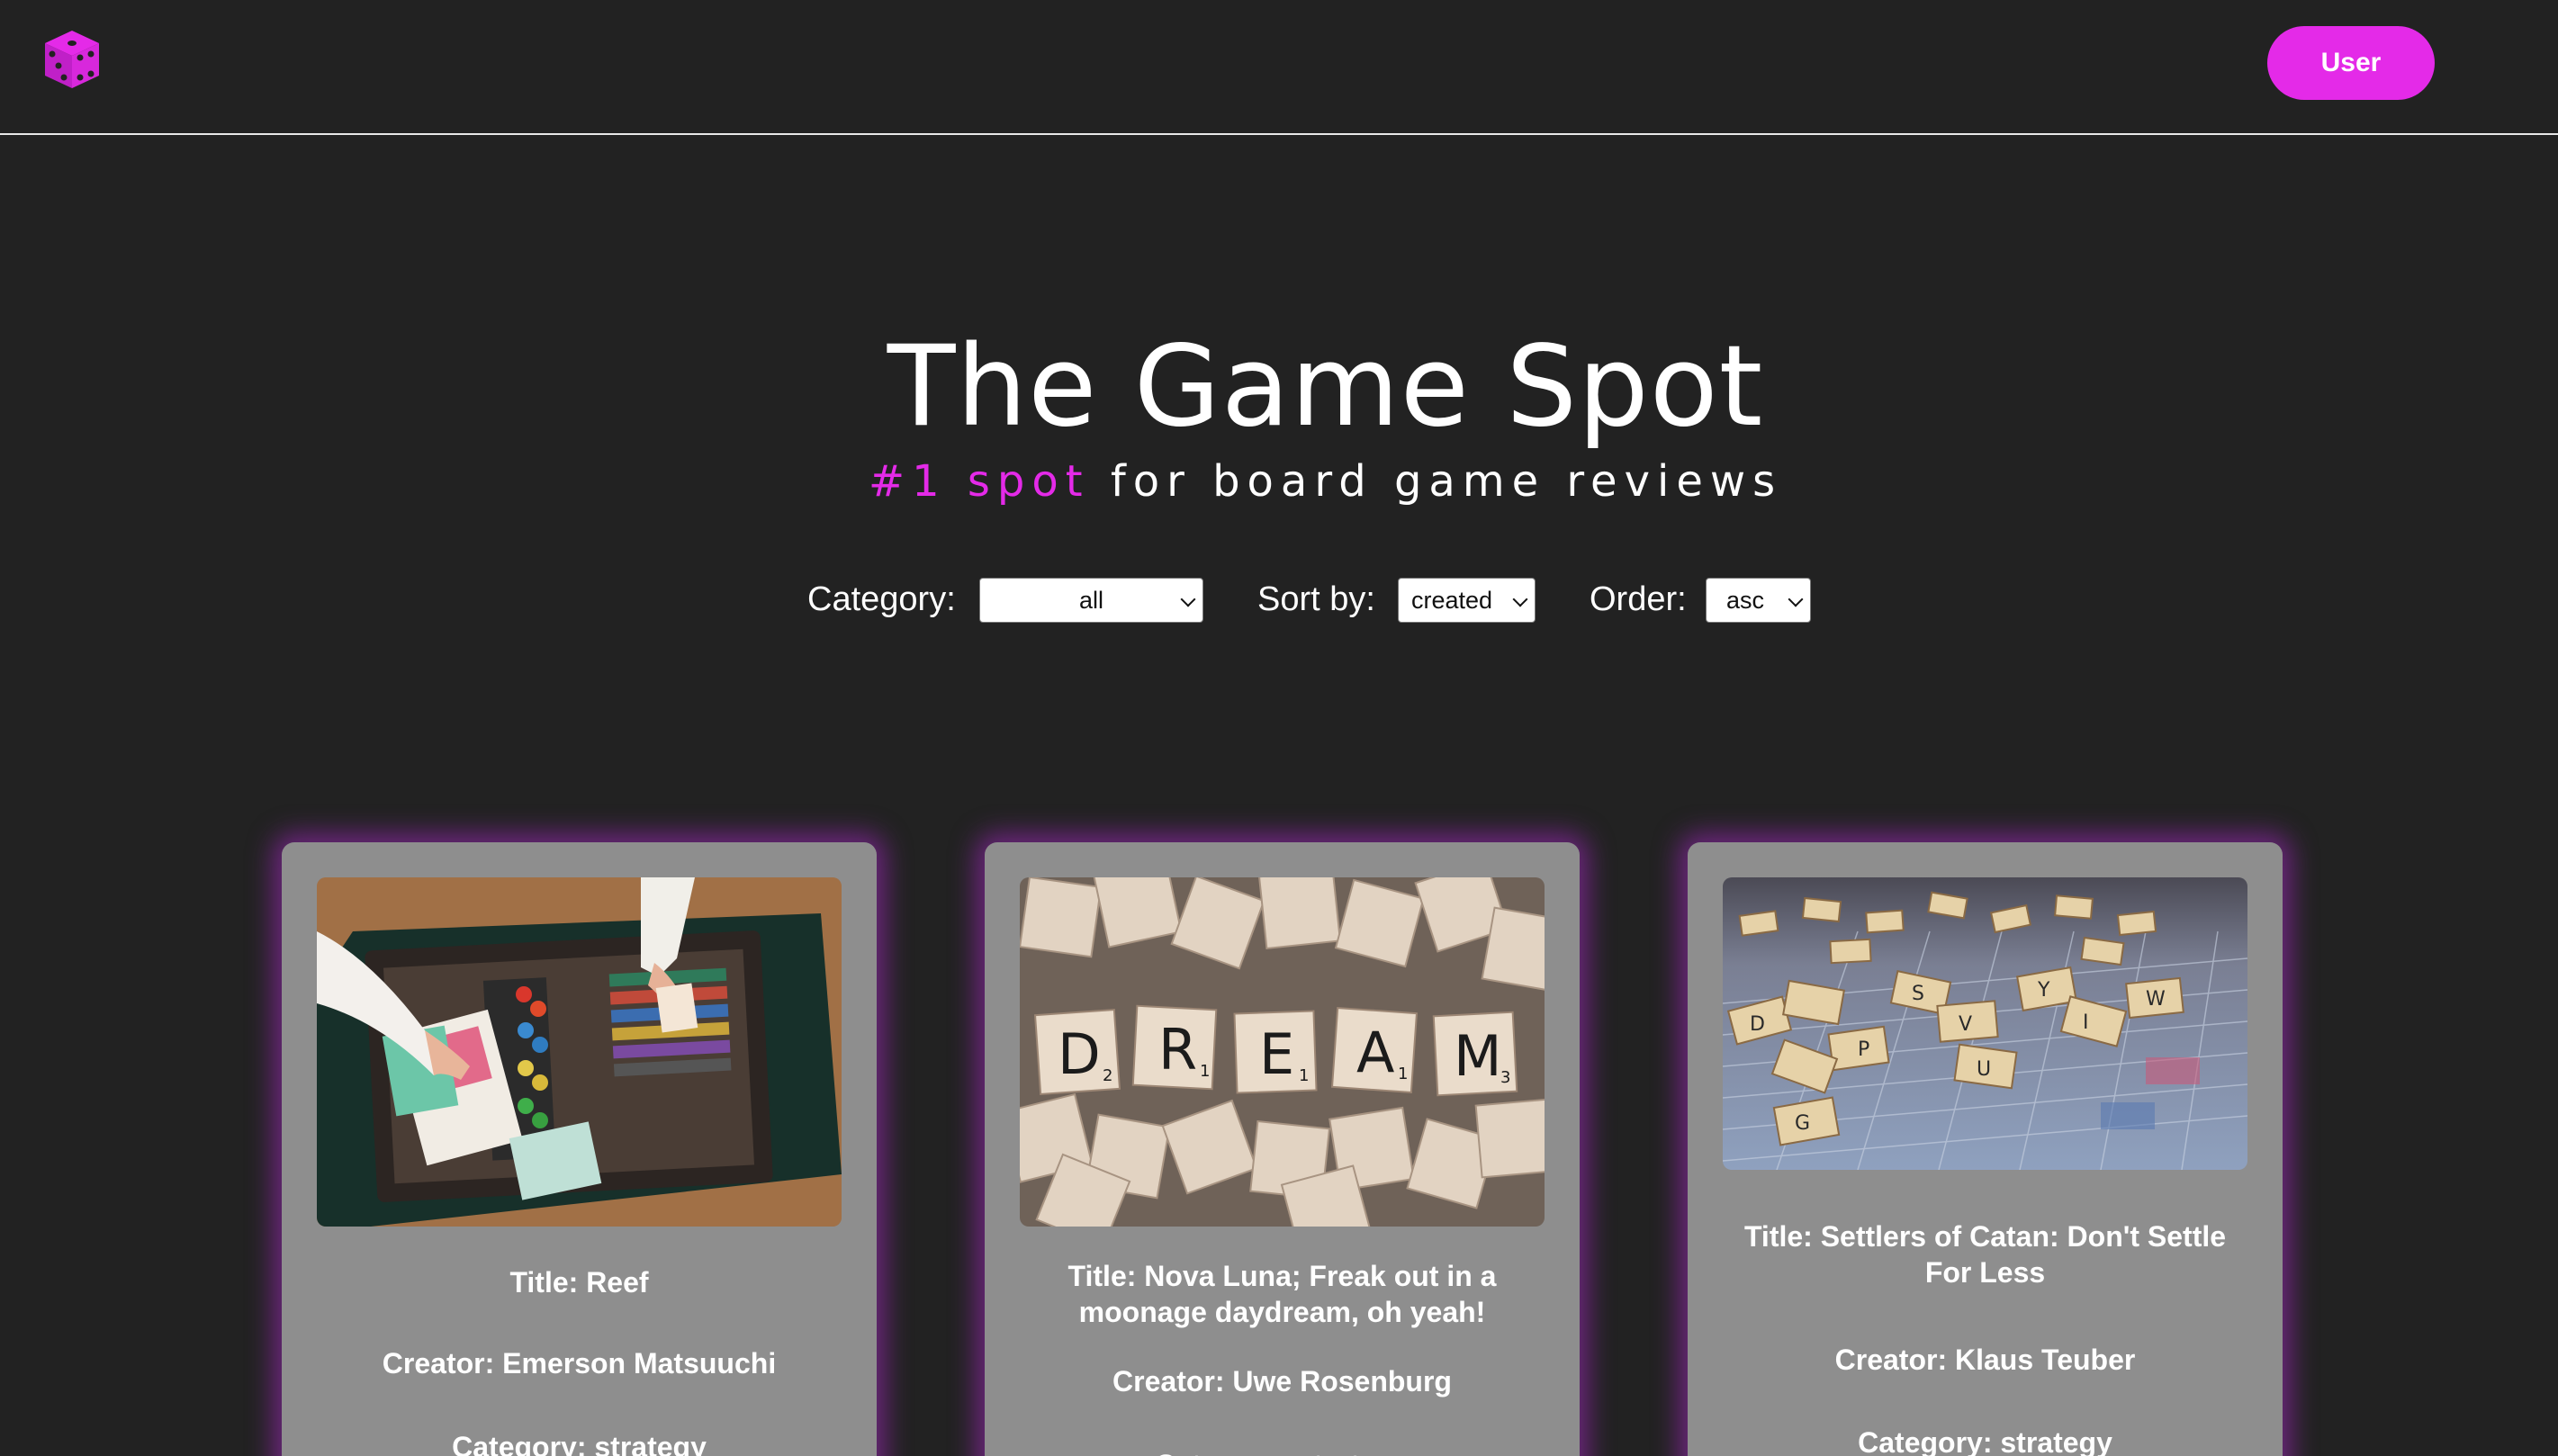 Image resolution: width=2558 pixels, height=1456 pixels. What do you see at coordinates (1864, 1050) in the screenshot?
I see `svg-text: P` at bounding box center [1864, 1050].